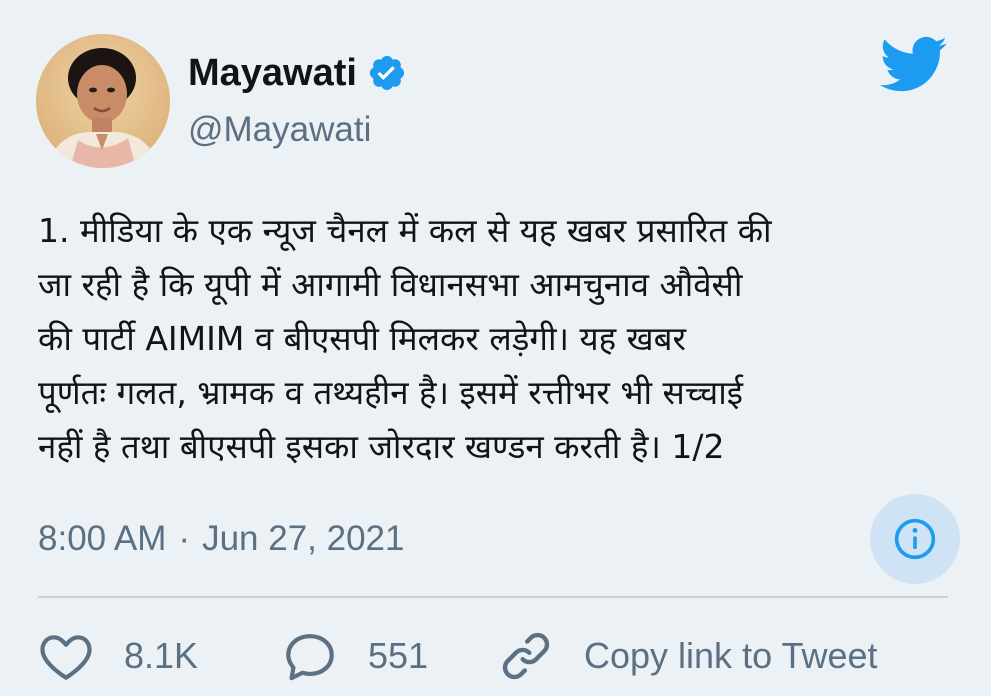 The image size is (991, 696). I want to click on info-icon, so click(915, 539).